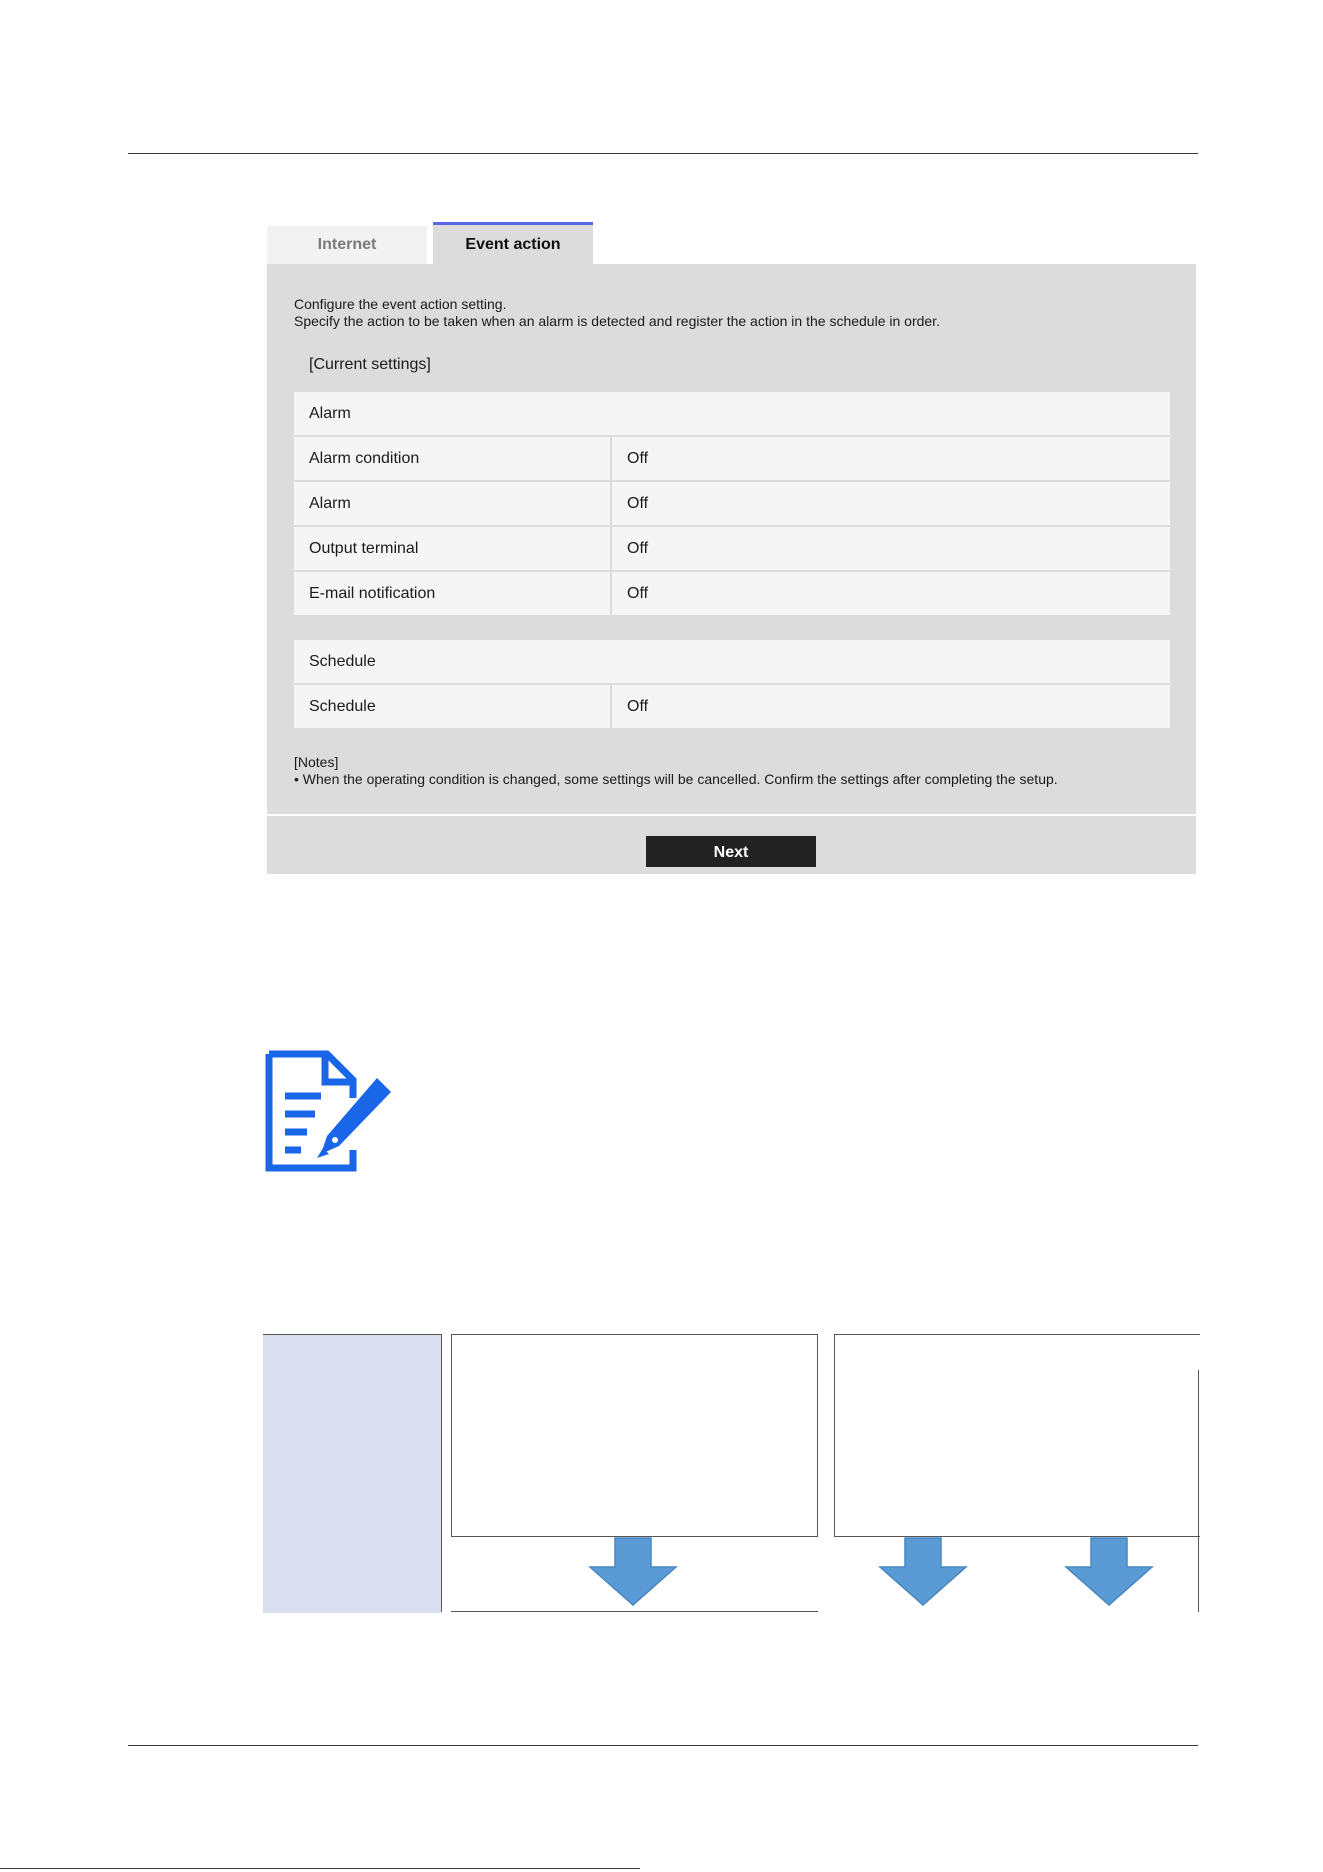 This screenshot has height=1872, width=1323. I want to click on tab-event-action: Event action, so click(513, 243).